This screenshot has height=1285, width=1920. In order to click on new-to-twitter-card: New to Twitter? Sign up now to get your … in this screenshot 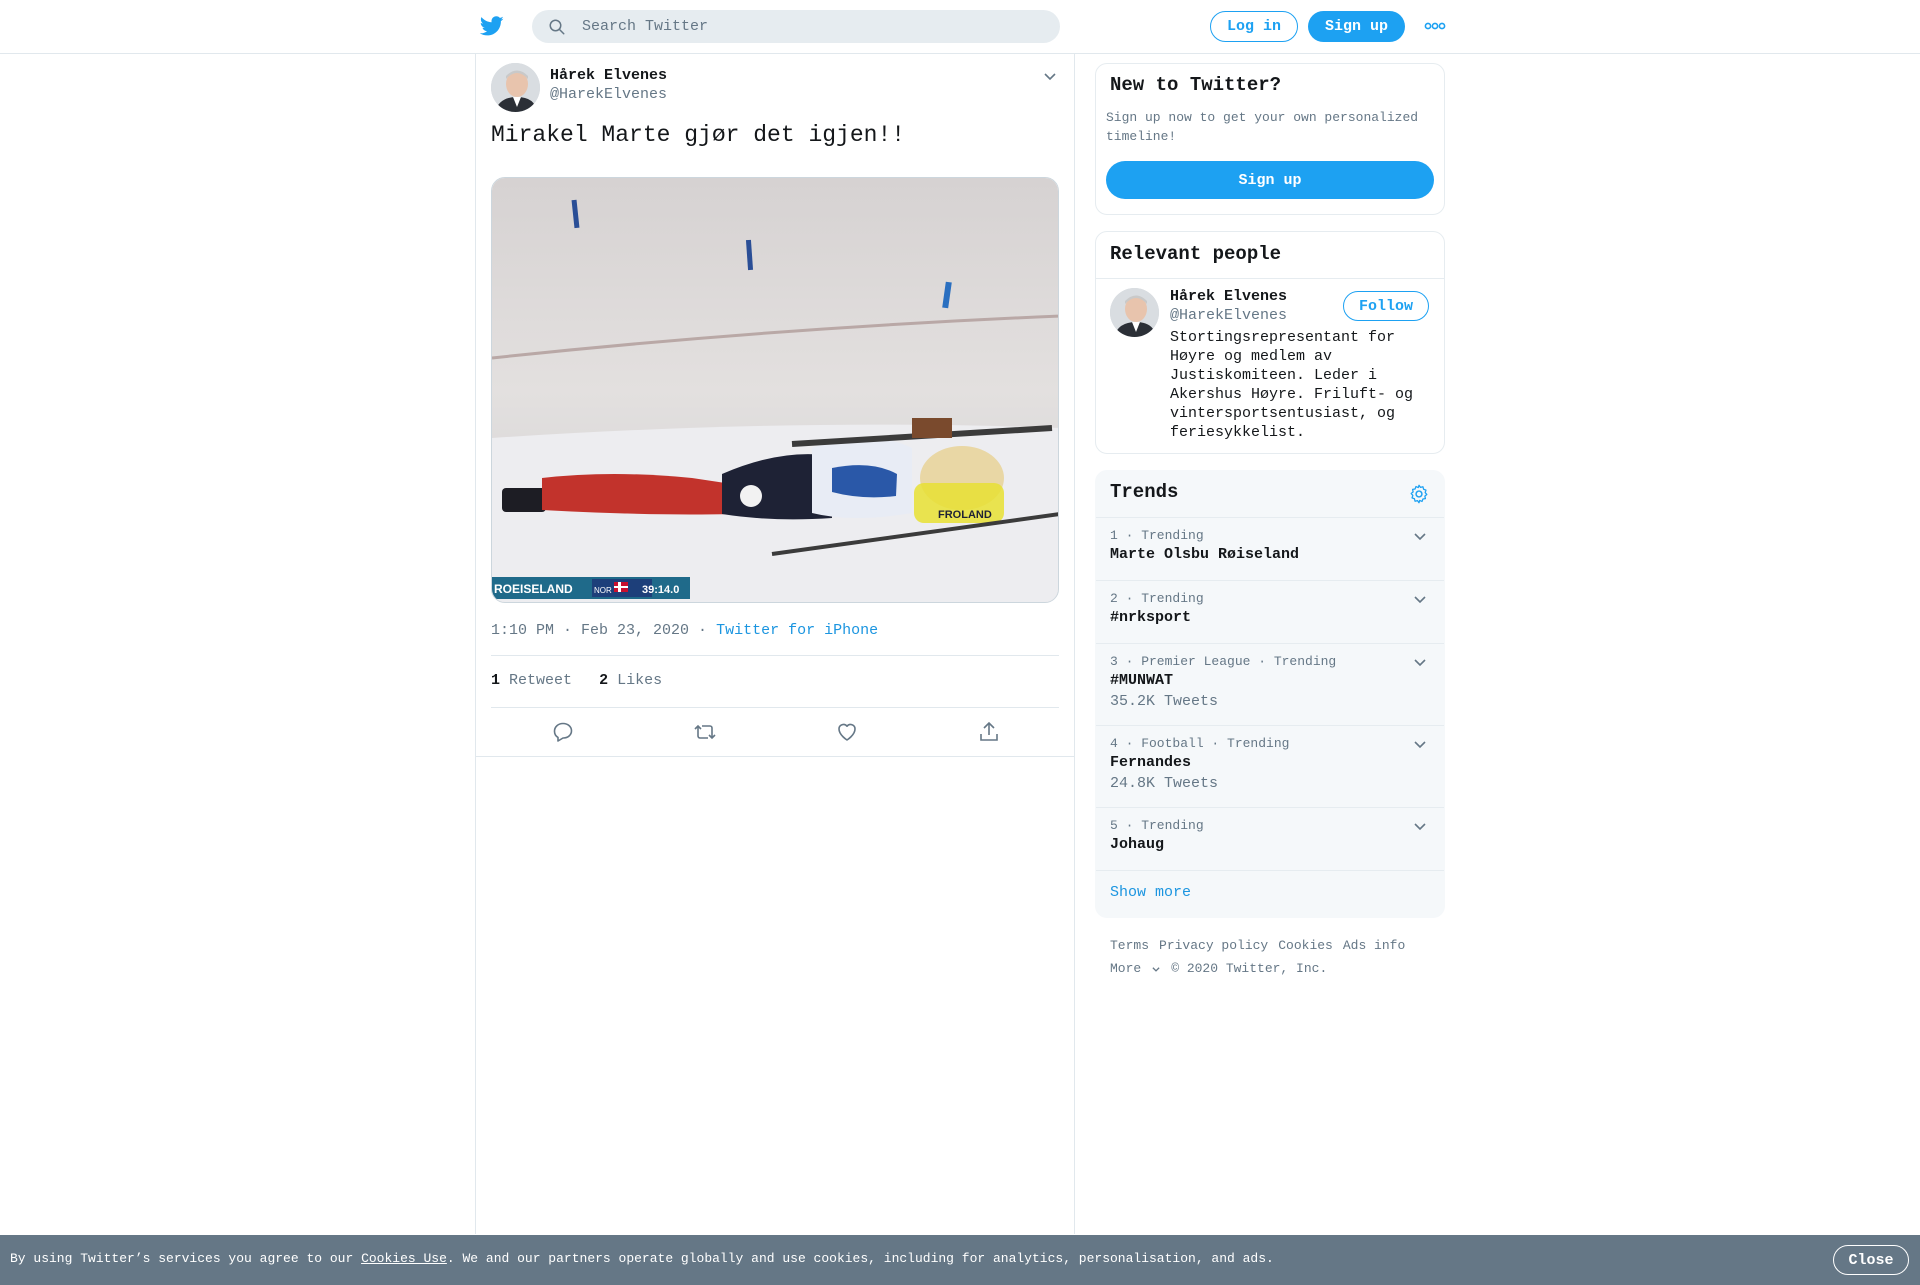, I will do `click(1270, 139)`.